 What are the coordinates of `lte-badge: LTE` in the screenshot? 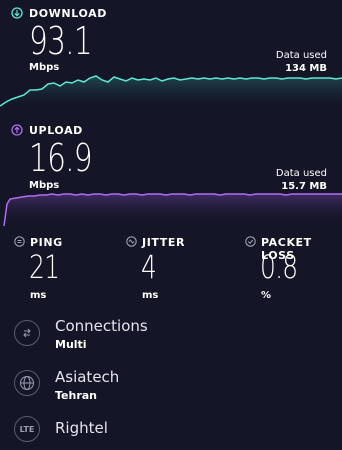 It's located at (27, 429).